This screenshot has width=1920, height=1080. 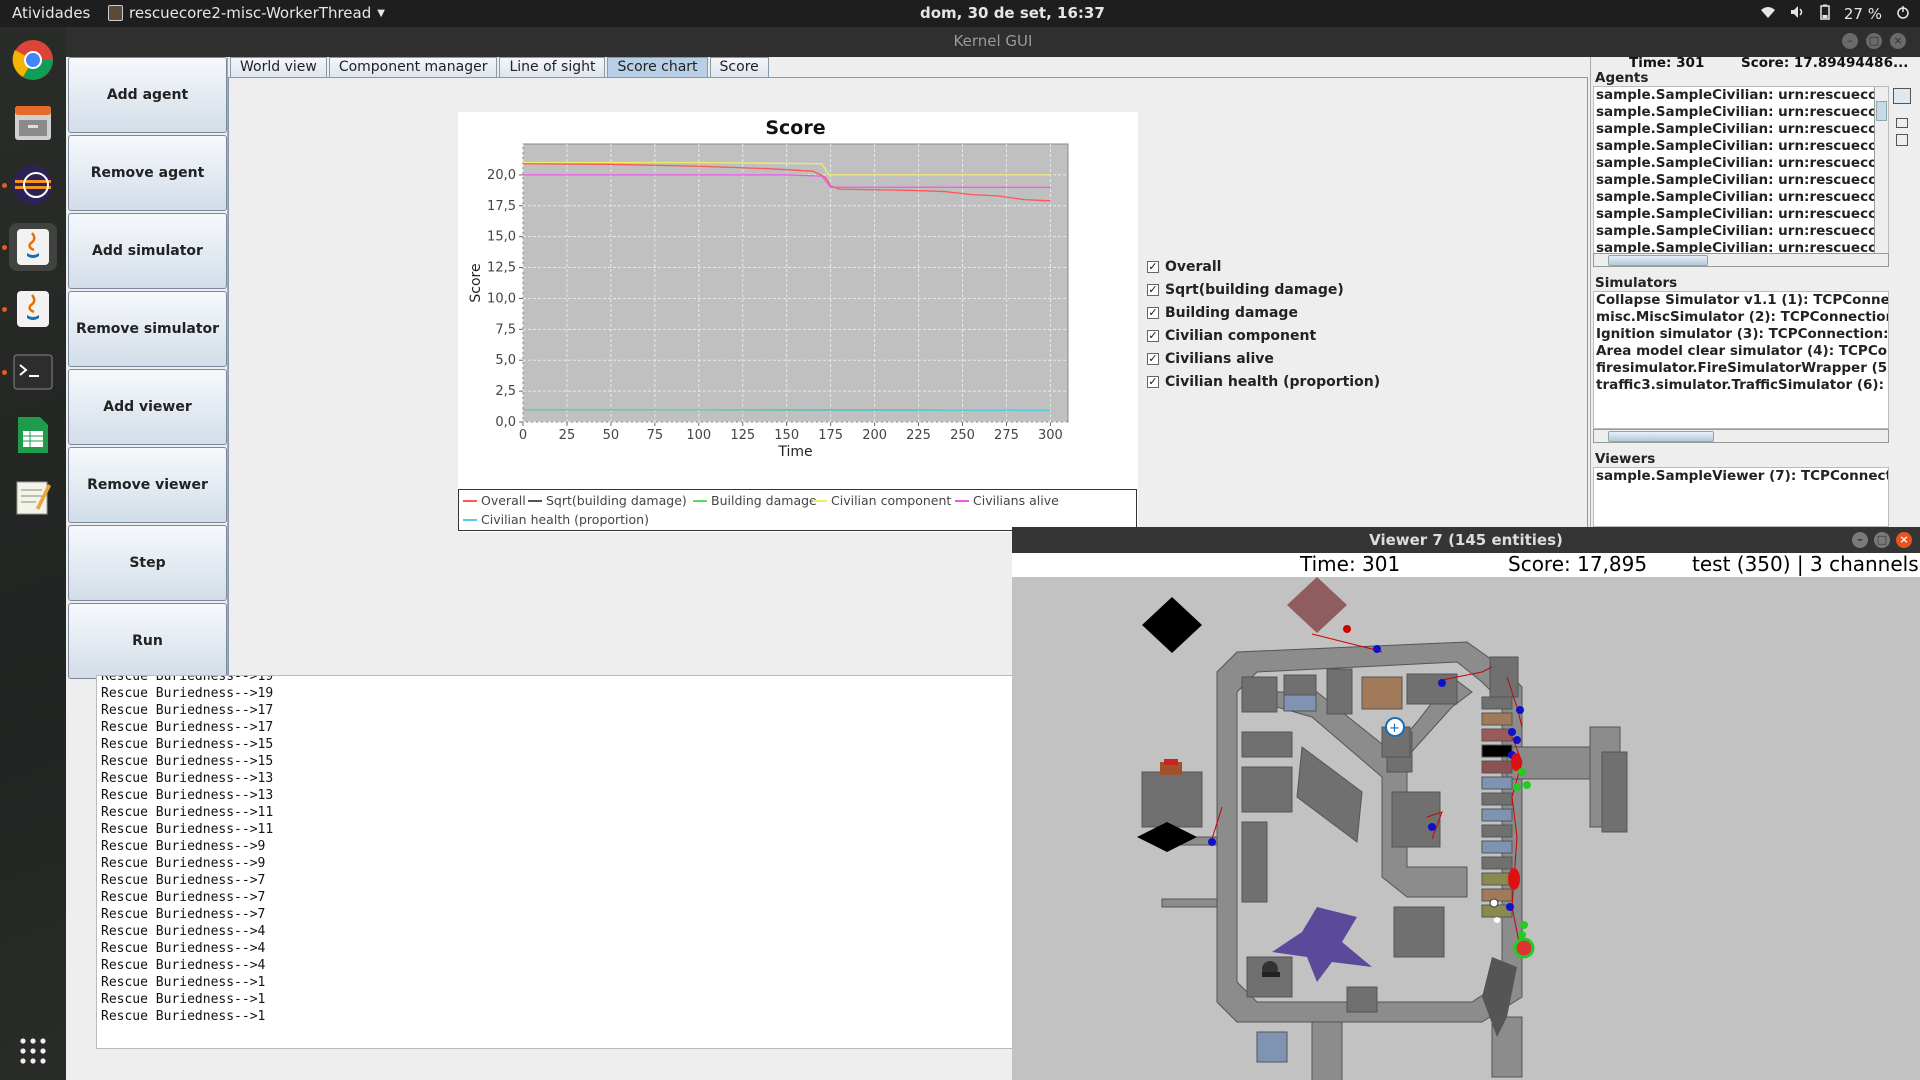 I want to click on checkbox-civilian-health: ✓ Civilian health (proportion), so click(x=1263, y=381).